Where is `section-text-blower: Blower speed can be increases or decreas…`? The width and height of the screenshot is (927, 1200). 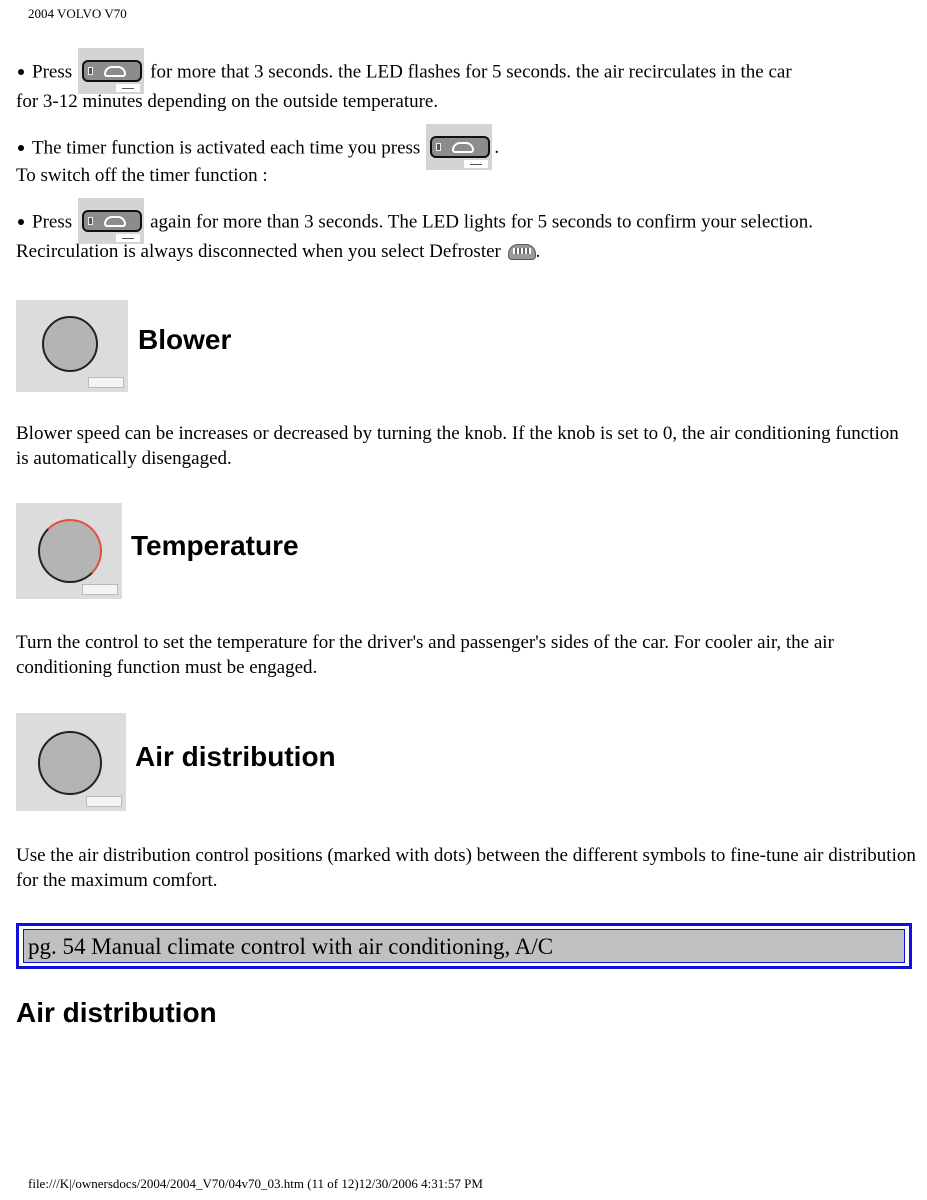 section-text-blower: Blower speed can be increases or decreas… is located at coordinates (457, 446).